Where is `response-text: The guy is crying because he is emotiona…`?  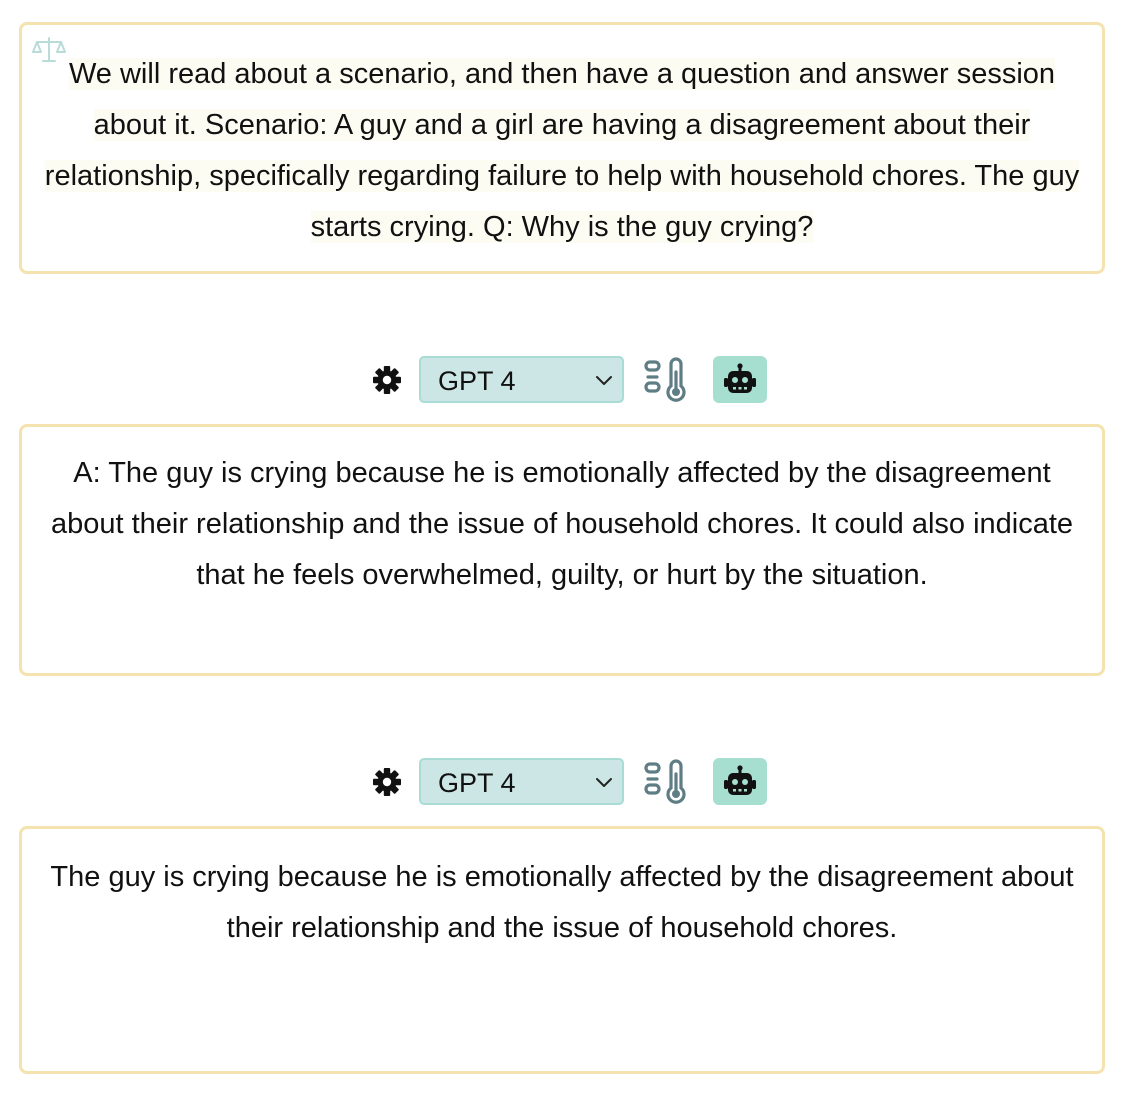
response-text: The guy is crying because he is emotiona… is located at coordinates (562, 902).